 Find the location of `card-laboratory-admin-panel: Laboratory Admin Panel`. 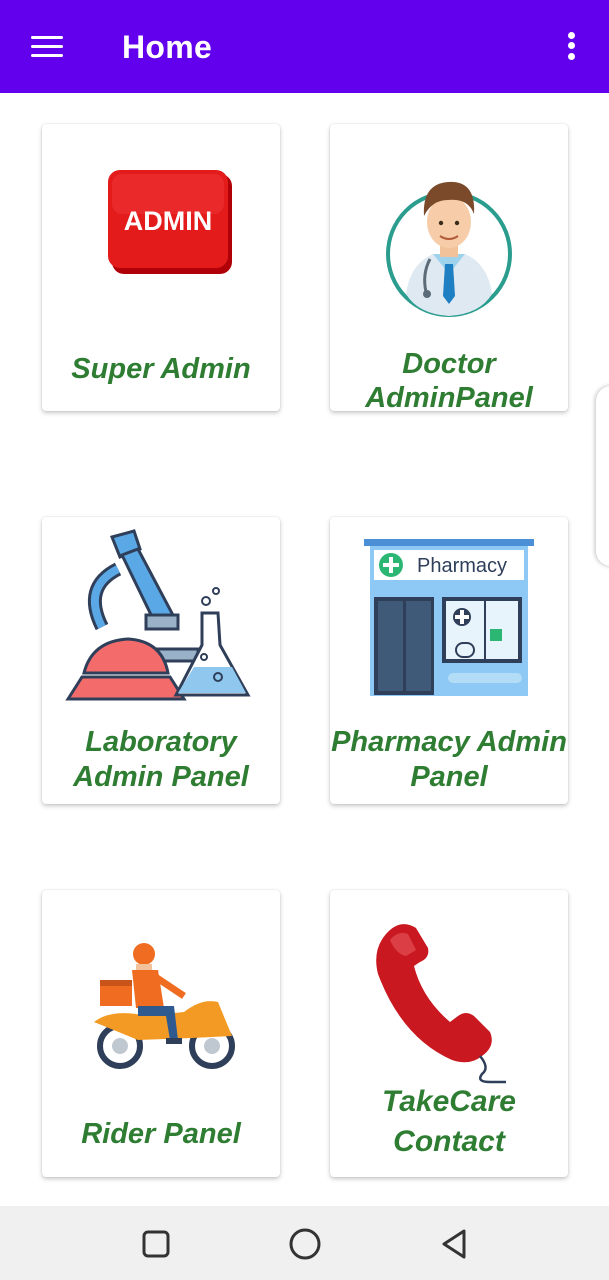

card-laboratory-admin-panel: Laboratory Admin Panel is located at coordinates (161, 660).